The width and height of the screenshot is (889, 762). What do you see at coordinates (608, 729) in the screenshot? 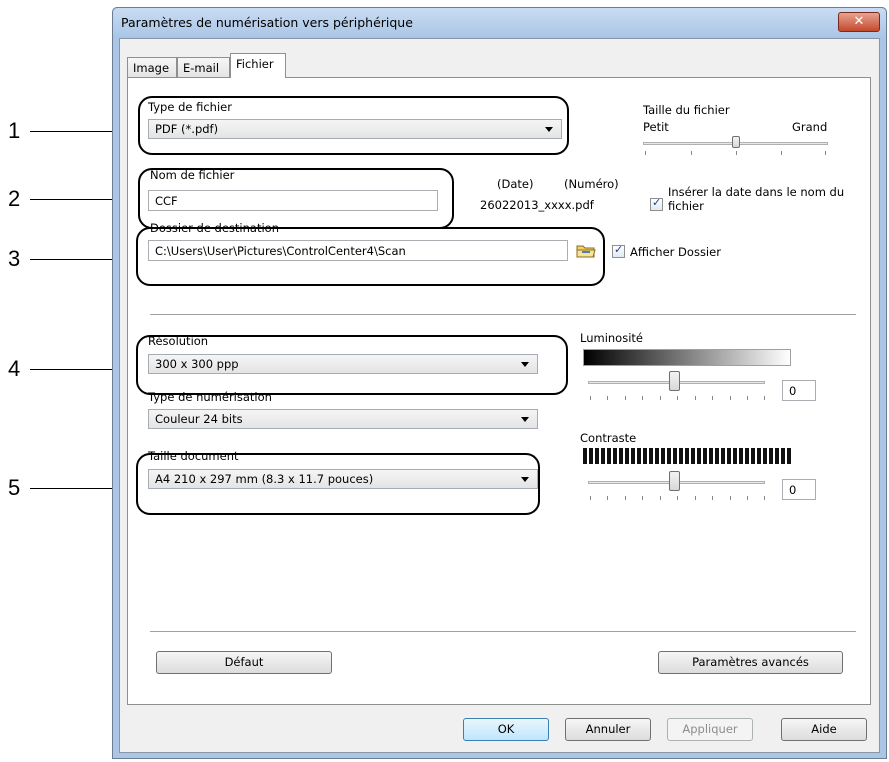
I see `cancel-button: Annuler` at bounding box center [608, 729].